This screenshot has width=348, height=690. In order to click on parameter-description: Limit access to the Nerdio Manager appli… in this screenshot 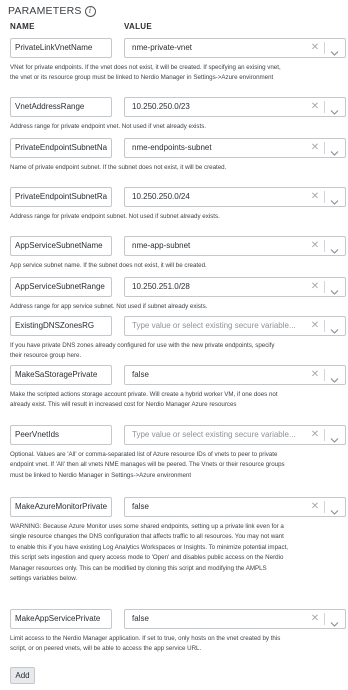, I will do `click(145, 644)`.